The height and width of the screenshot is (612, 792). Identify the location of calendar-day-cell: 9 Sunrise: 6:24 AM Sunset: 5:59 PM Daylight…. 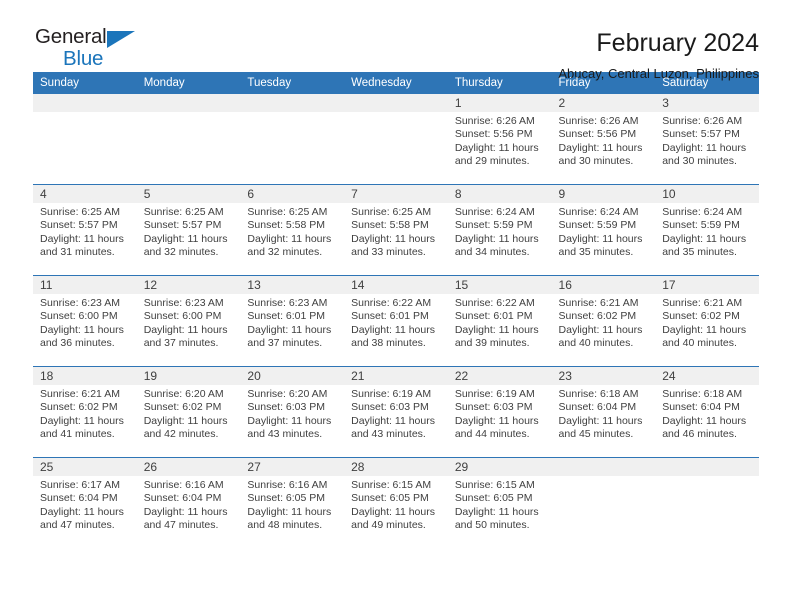
(603, 230).